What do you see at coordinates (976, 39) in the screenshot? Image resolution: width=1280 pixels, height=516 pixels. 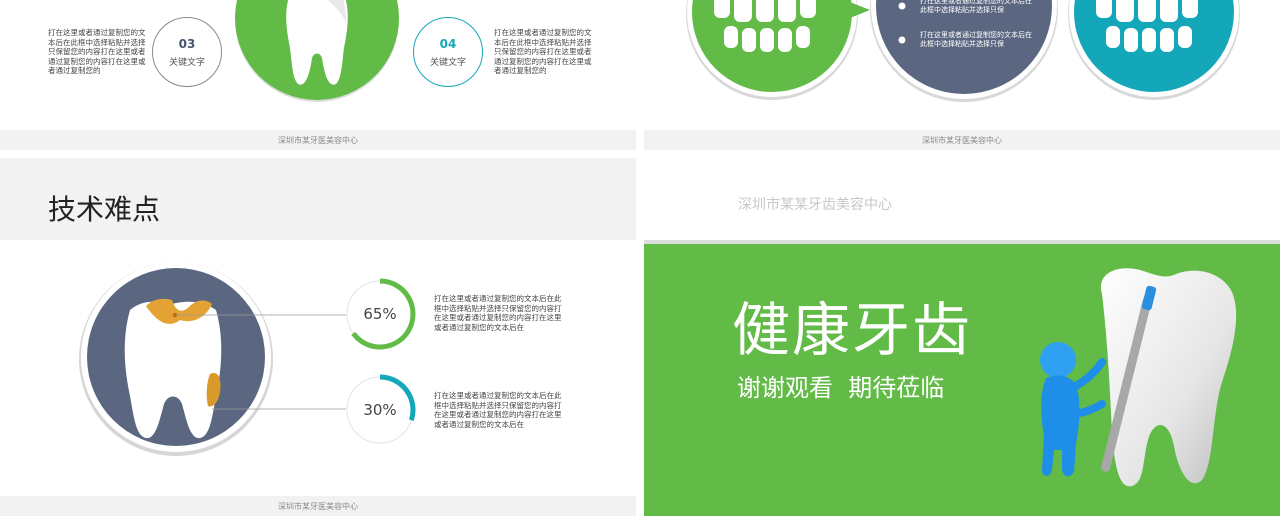 I see `bullet-text-2: 打在这里或者通过复制您的文本后在此框中选择粘贴并选择只保` at bounding box center [976, 39].